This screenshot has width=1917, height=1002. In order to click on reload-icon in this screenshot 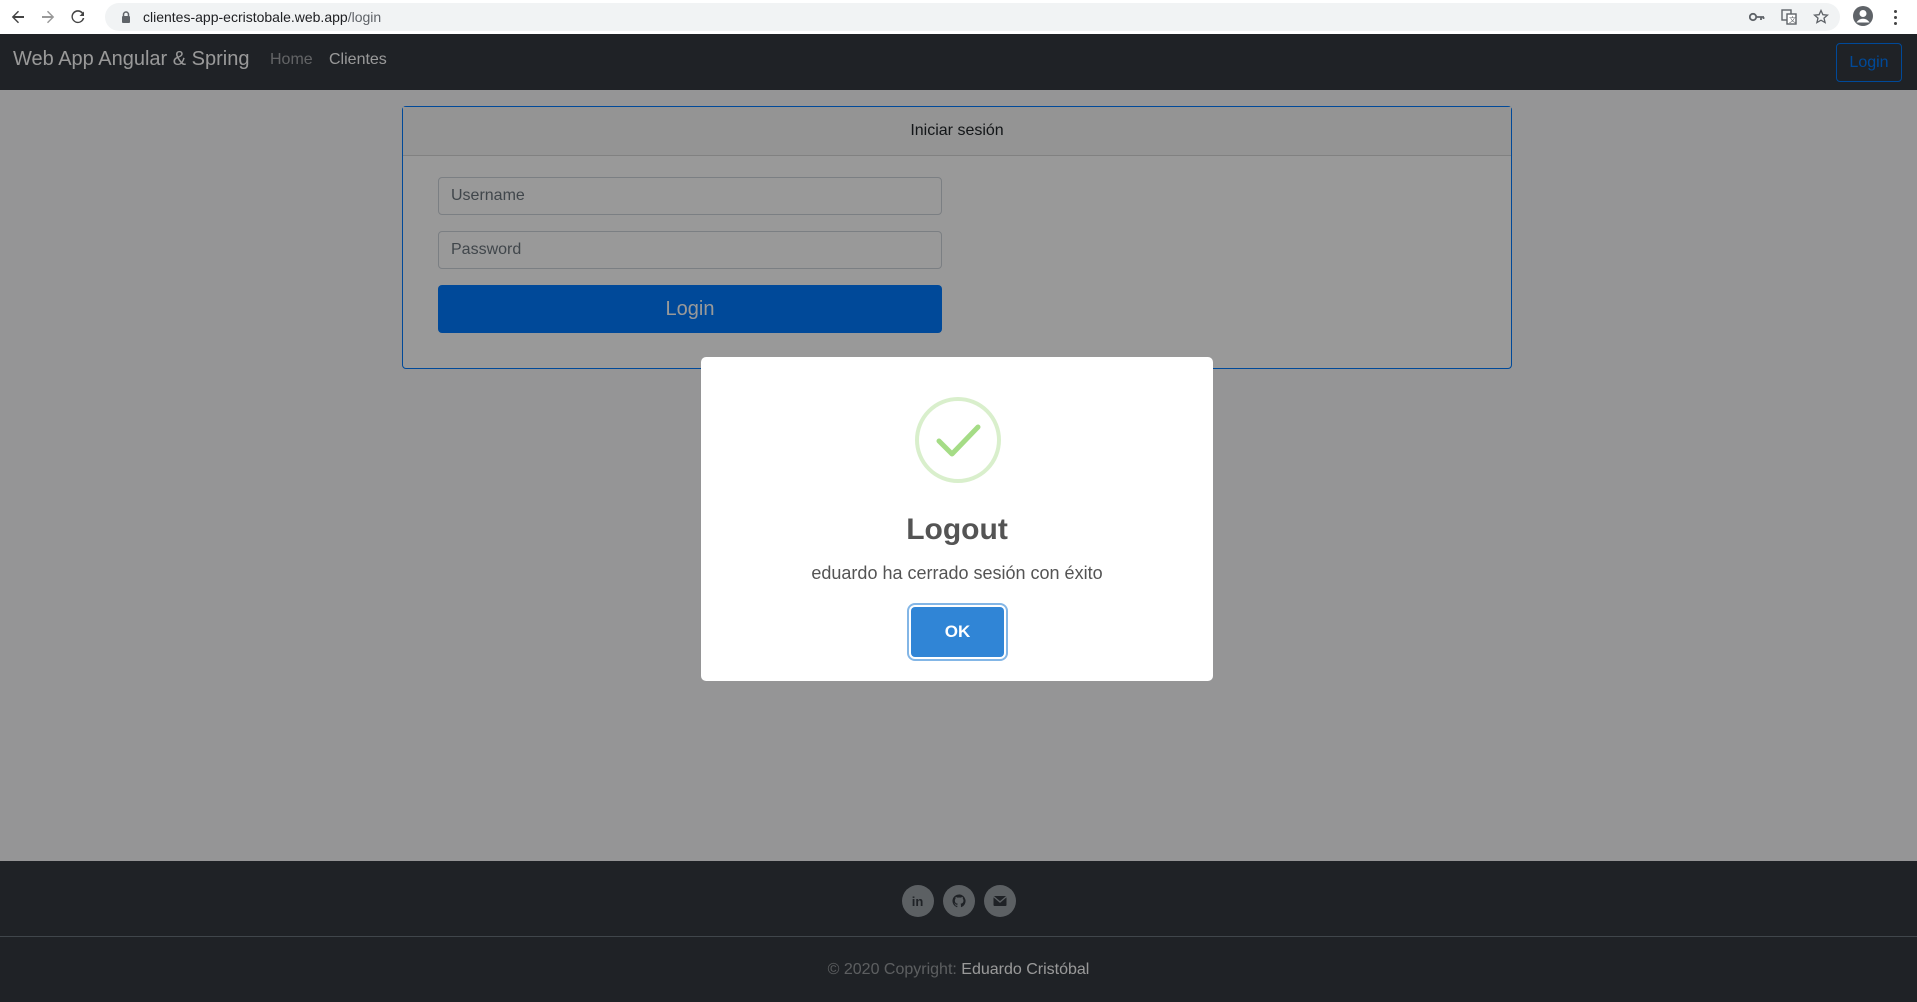, I will do `click(78, 17)`.